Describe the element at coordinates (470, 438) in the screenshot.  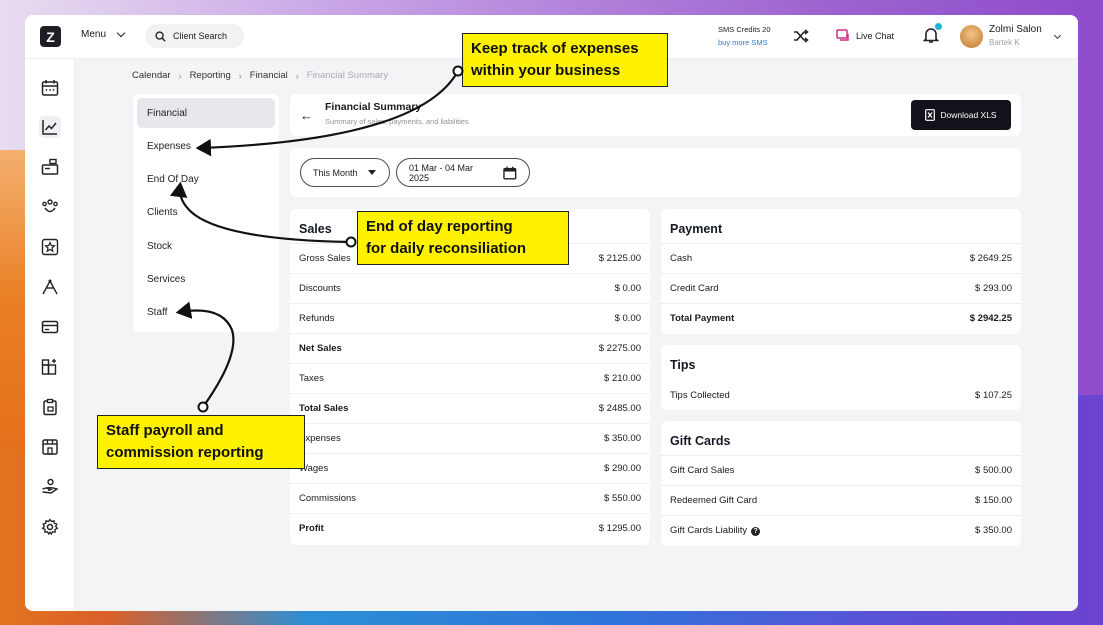
I see `table-row: Expenses $ 350.00` at that location.